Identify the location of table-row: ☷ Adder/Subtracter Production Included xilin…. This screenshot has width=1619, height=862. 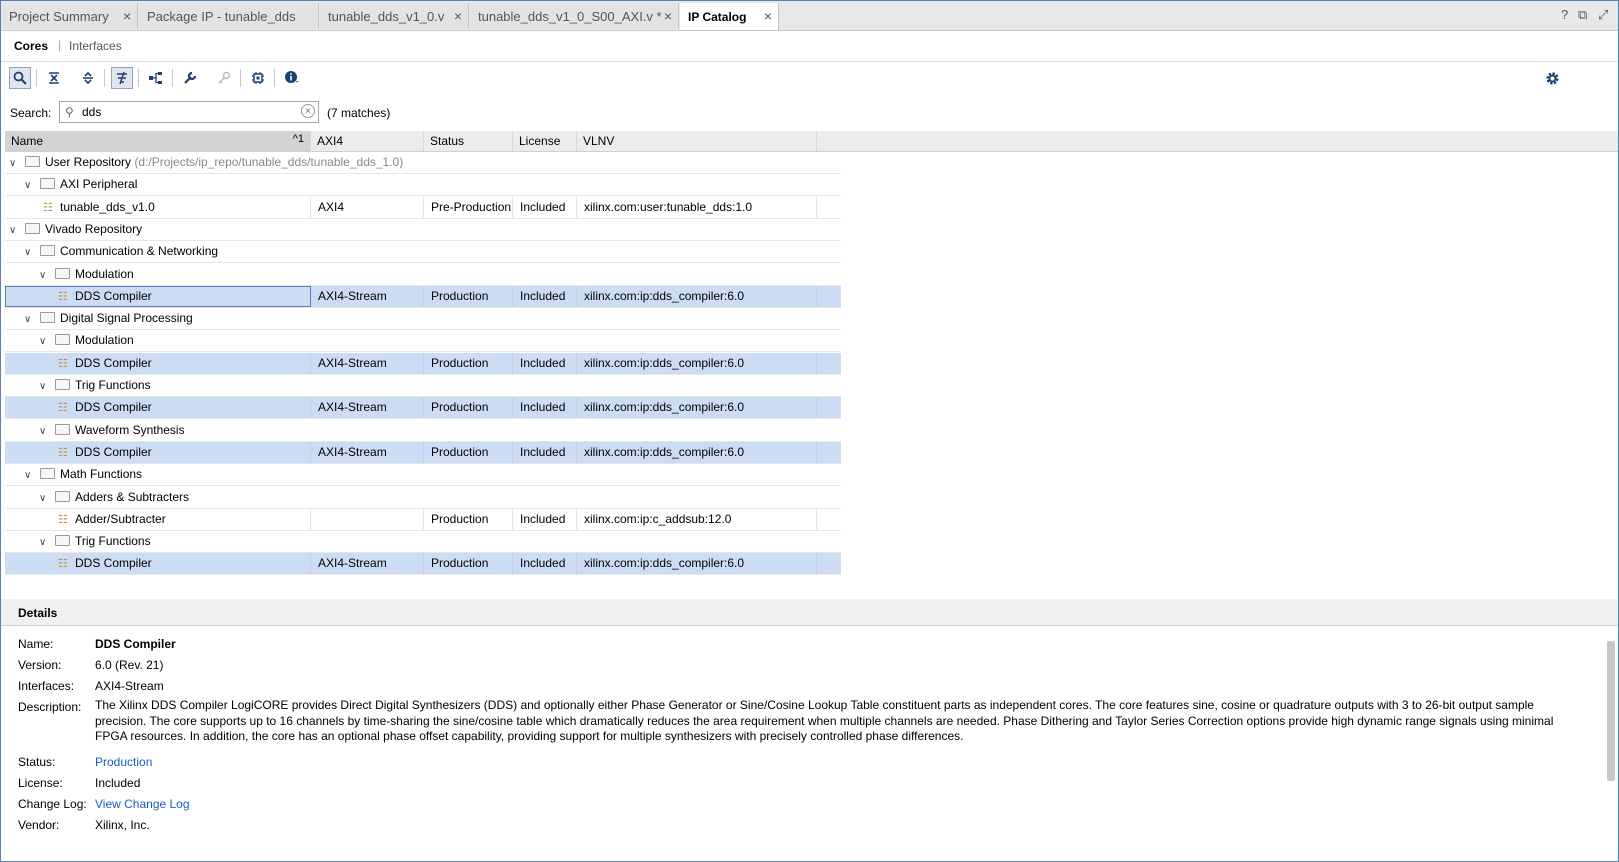
(423, 519).